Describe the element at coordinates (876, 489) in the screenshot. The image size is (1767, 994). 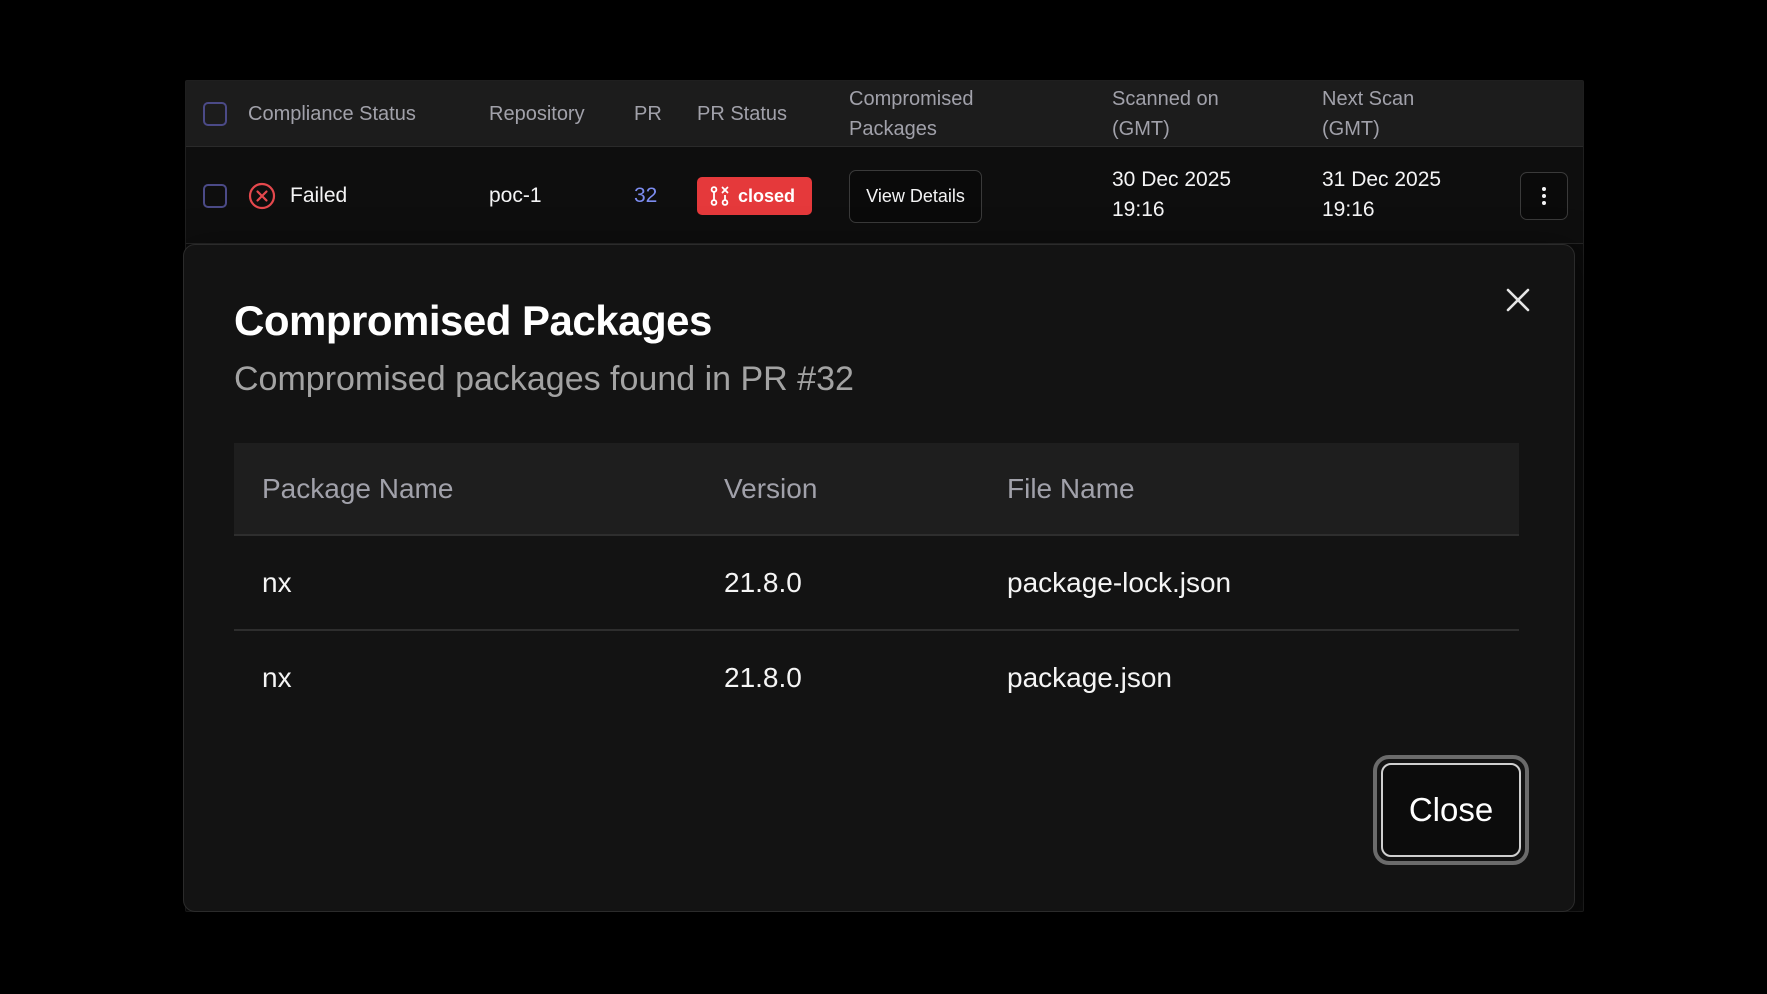
I see `packages-table-header: Package Name Version File Name` at that location.